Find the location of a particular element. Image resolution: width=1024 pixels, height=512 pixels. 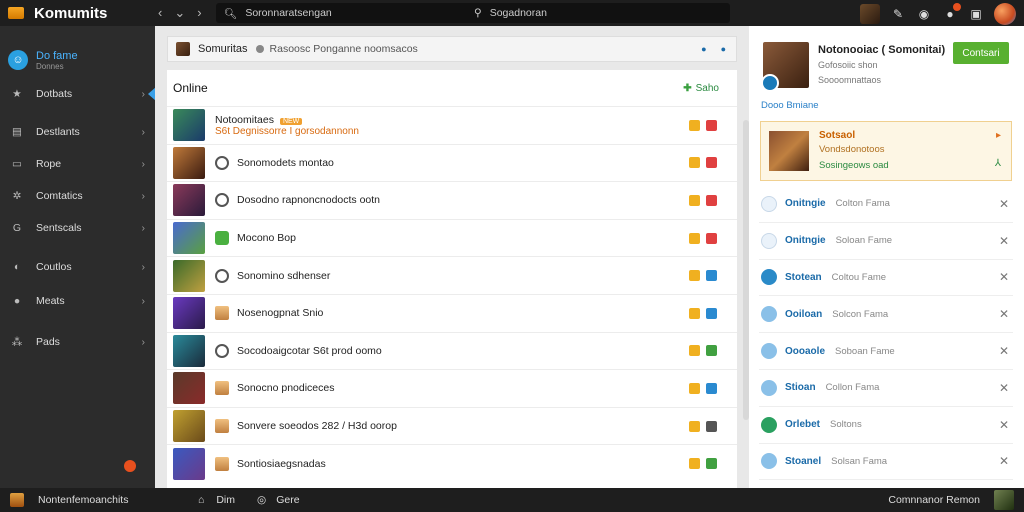

profile-link: Dooo Bmiane is located at coordinates (790, 105).